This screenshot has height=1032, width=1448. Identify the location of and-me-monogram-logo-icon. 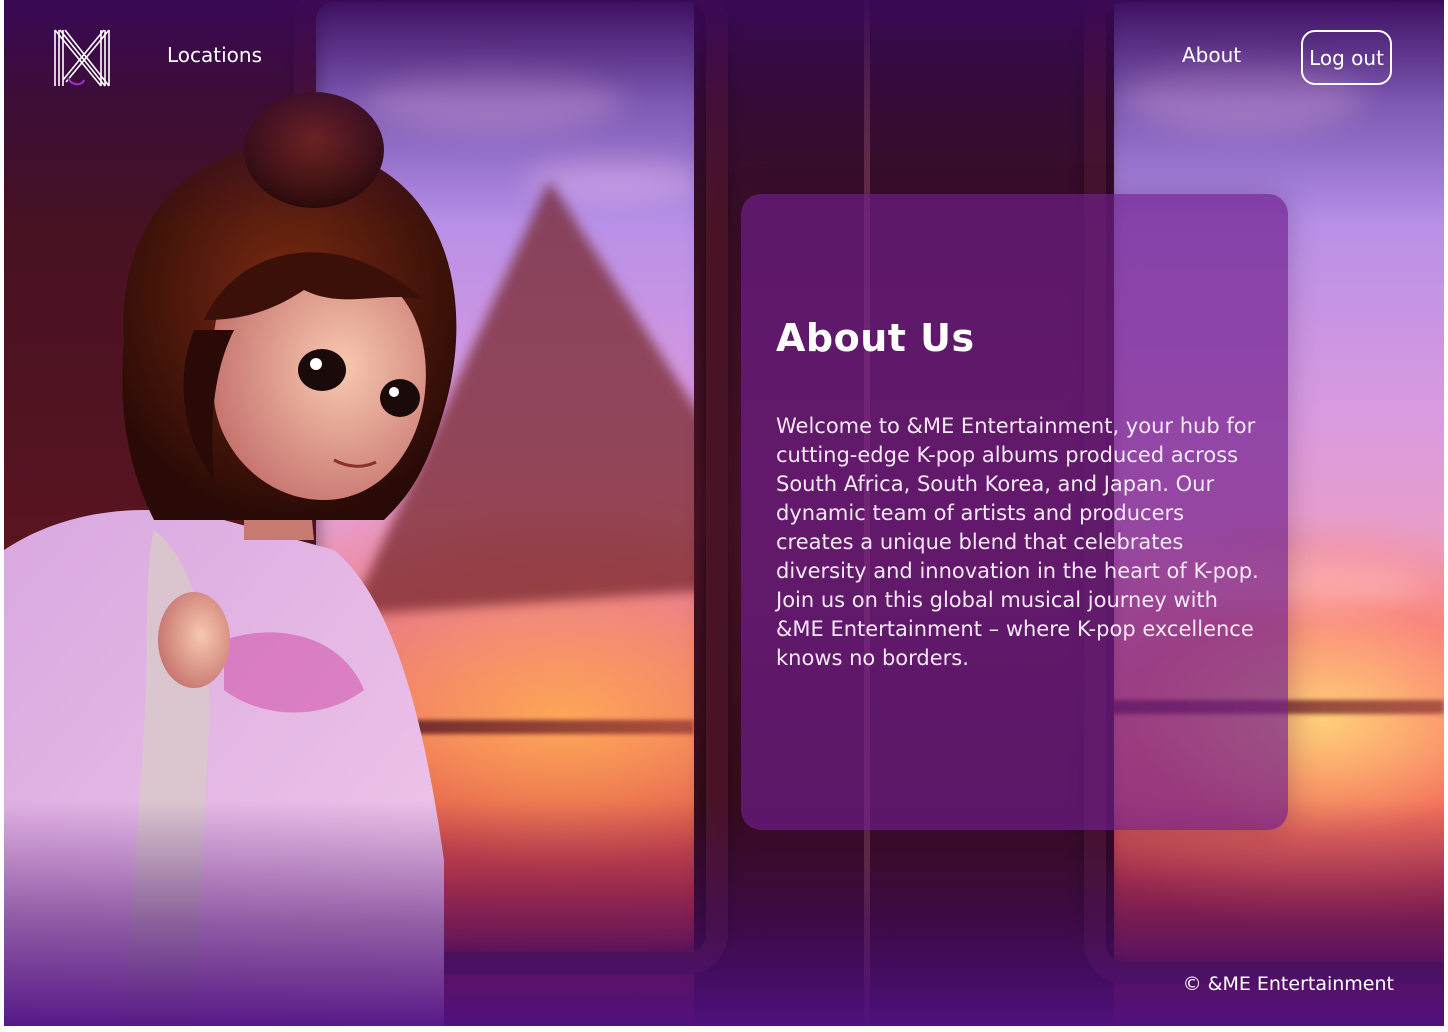
(82, 58).